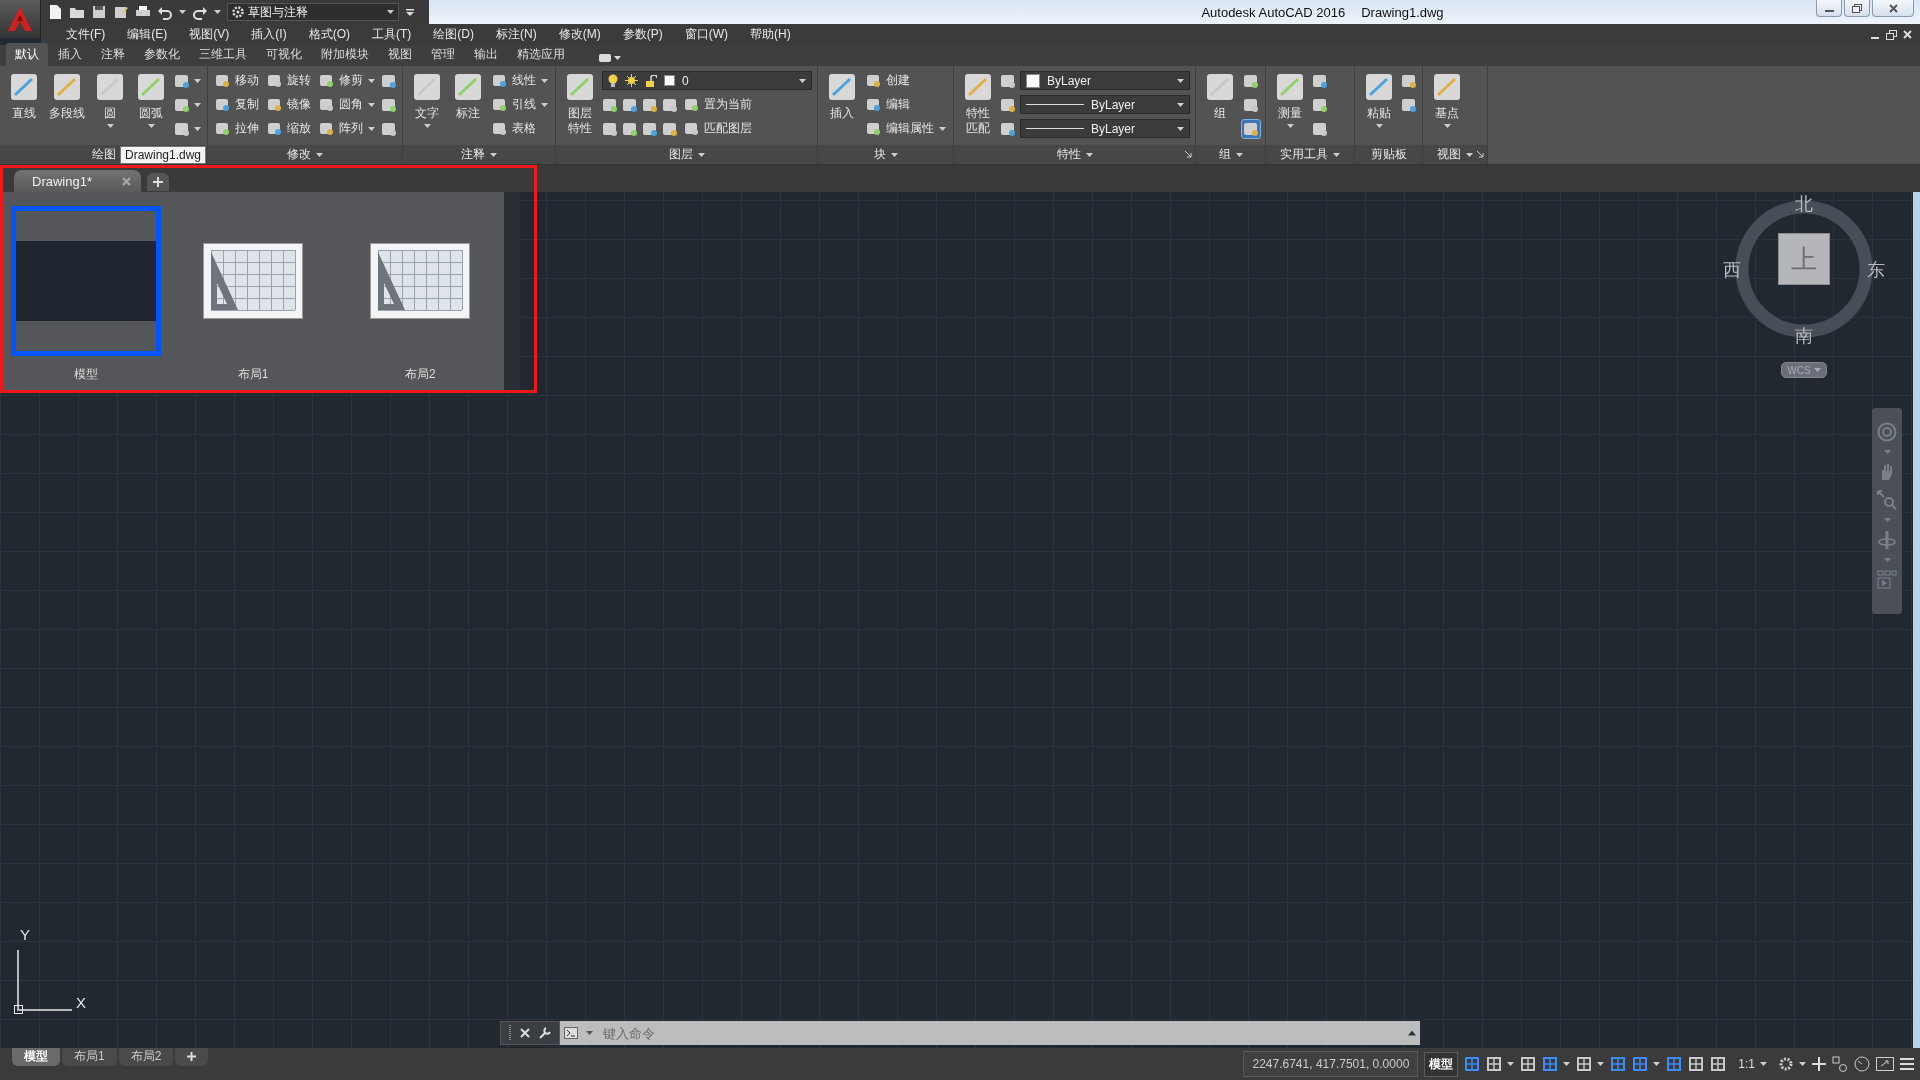 The height and width of the screenshot is (1080, 1920). I want to click on ribbon-tab: 参数化, so click(162, 54).